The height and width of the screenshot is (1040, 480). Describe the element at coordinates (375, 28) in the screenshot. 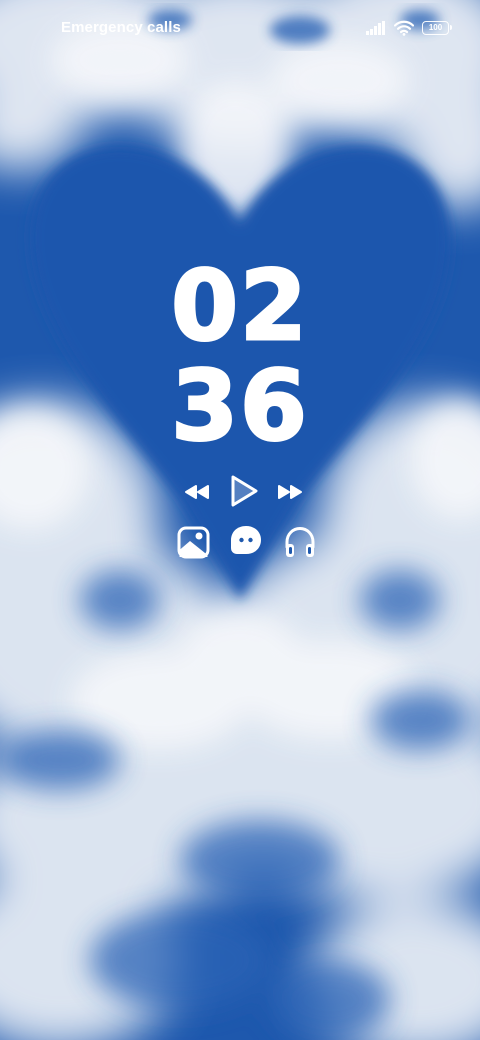

I see `signal-icon` at that location.